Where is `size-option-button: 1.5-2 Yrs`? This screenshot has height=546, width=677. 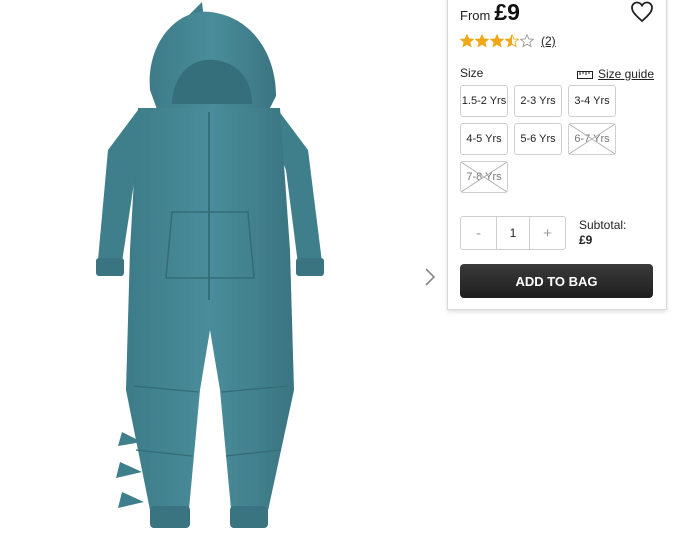 size-option-button: 1.5-2 Yrs is located at coordinates (484, 101).